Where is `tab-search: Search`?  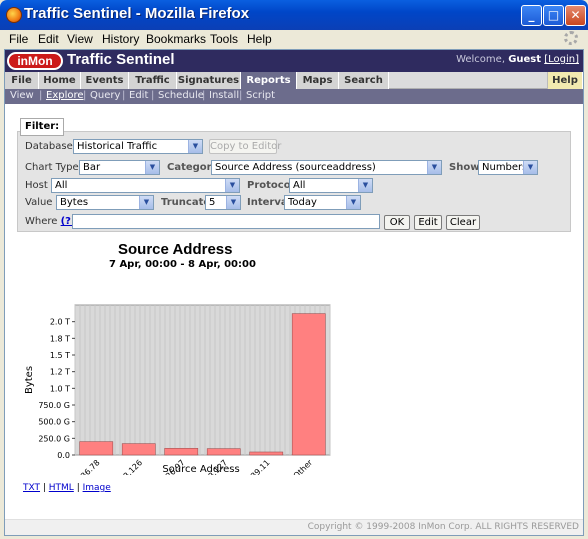 tab-search: Search is located at coordinates (364, 80).